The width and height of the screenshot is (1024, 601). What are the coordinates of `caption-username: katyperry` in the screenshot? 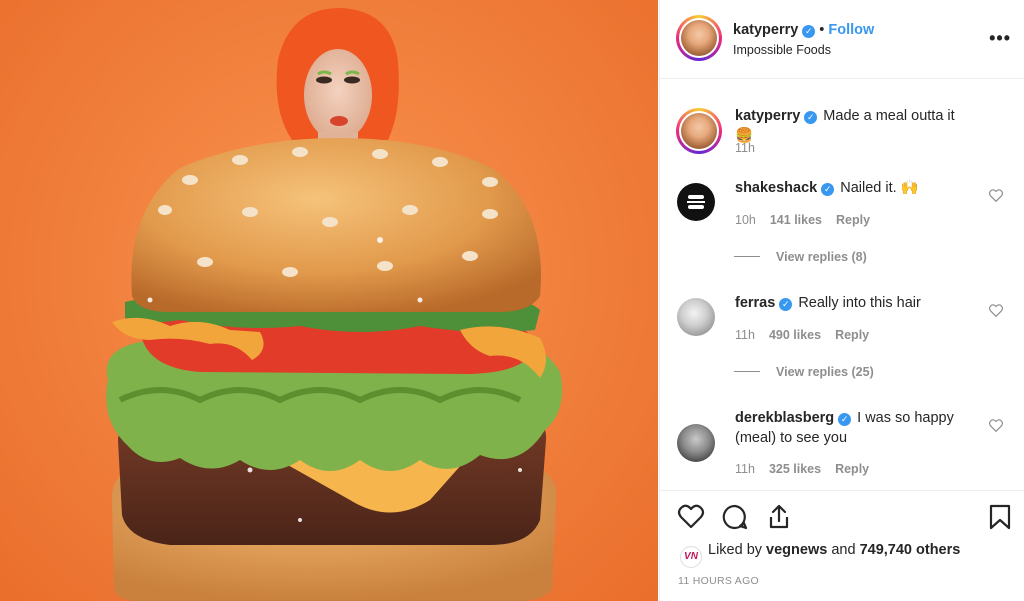 It's located at (767, 116).